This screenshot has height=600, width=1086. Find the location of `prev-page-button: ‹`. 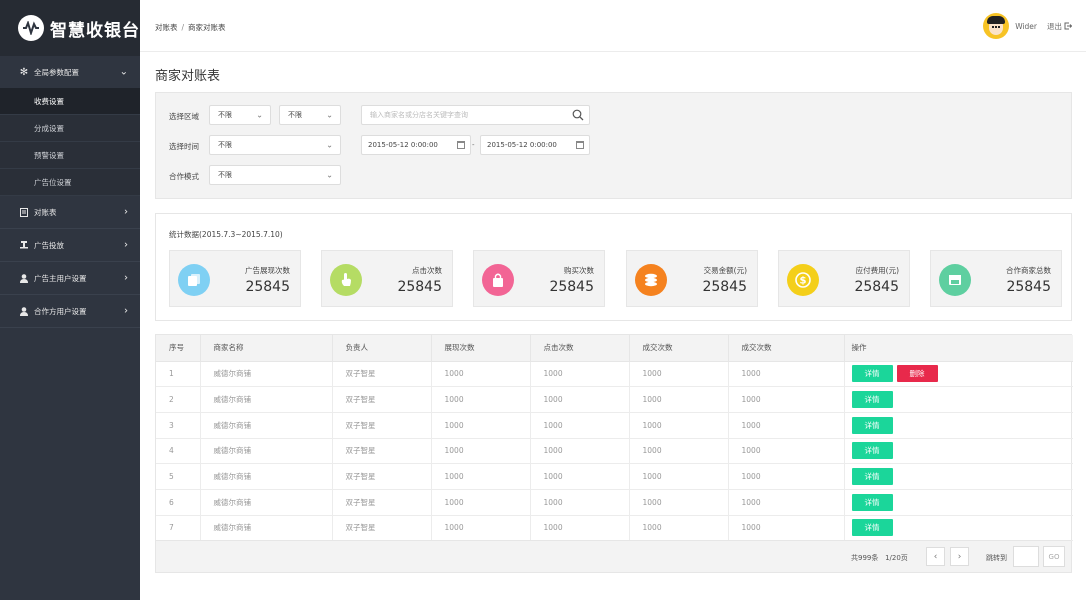

prev-page-button: ‹ is located at coordinates (935, 556).